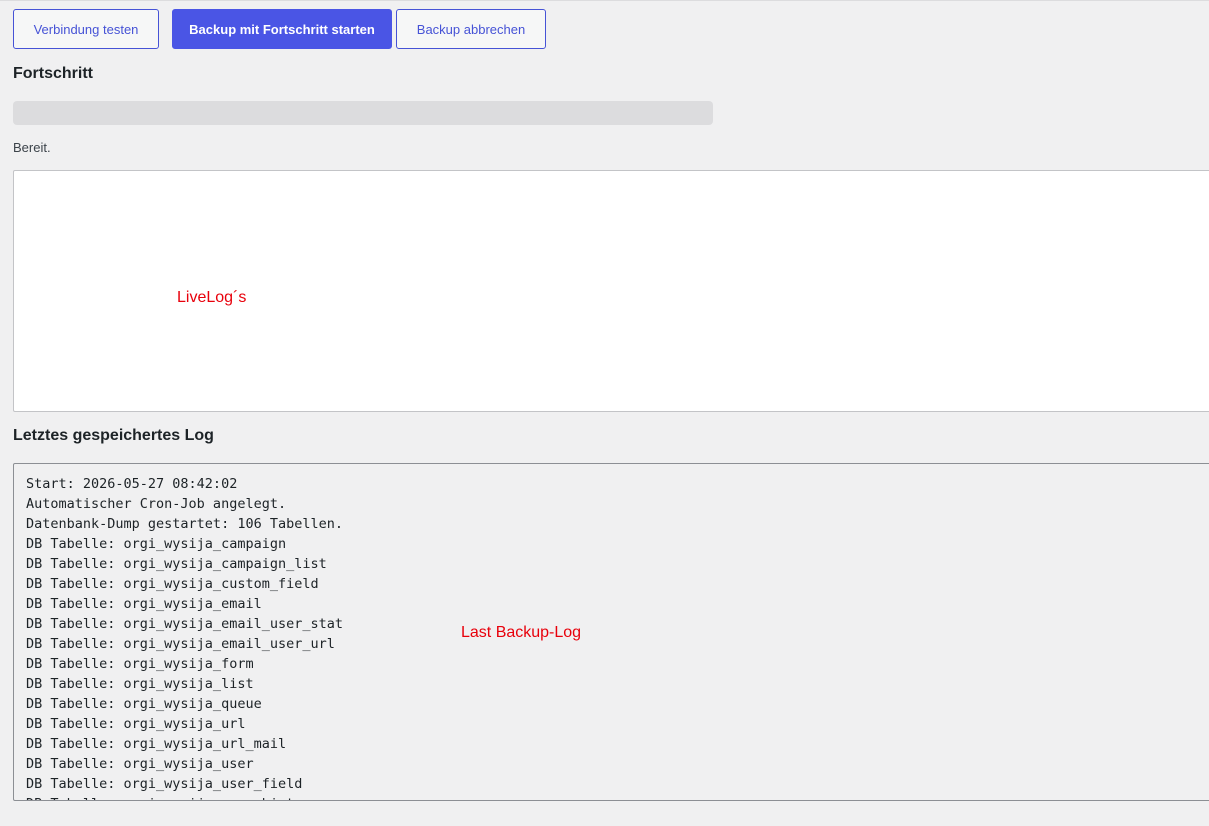 This screenshot has height=826, width=1209. What do you see at coordinates (156, 504) in the screenshot?
I see `log-line: Automatischer Cron-Job angelegt.` at bounding box center [156, 504].